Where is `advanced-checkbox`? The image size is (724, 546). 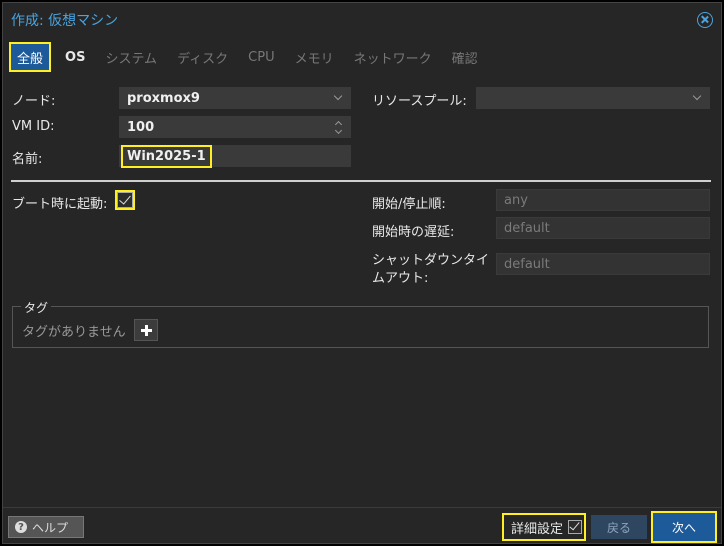 advanced-checkbox is located at coordinates (575, 527).